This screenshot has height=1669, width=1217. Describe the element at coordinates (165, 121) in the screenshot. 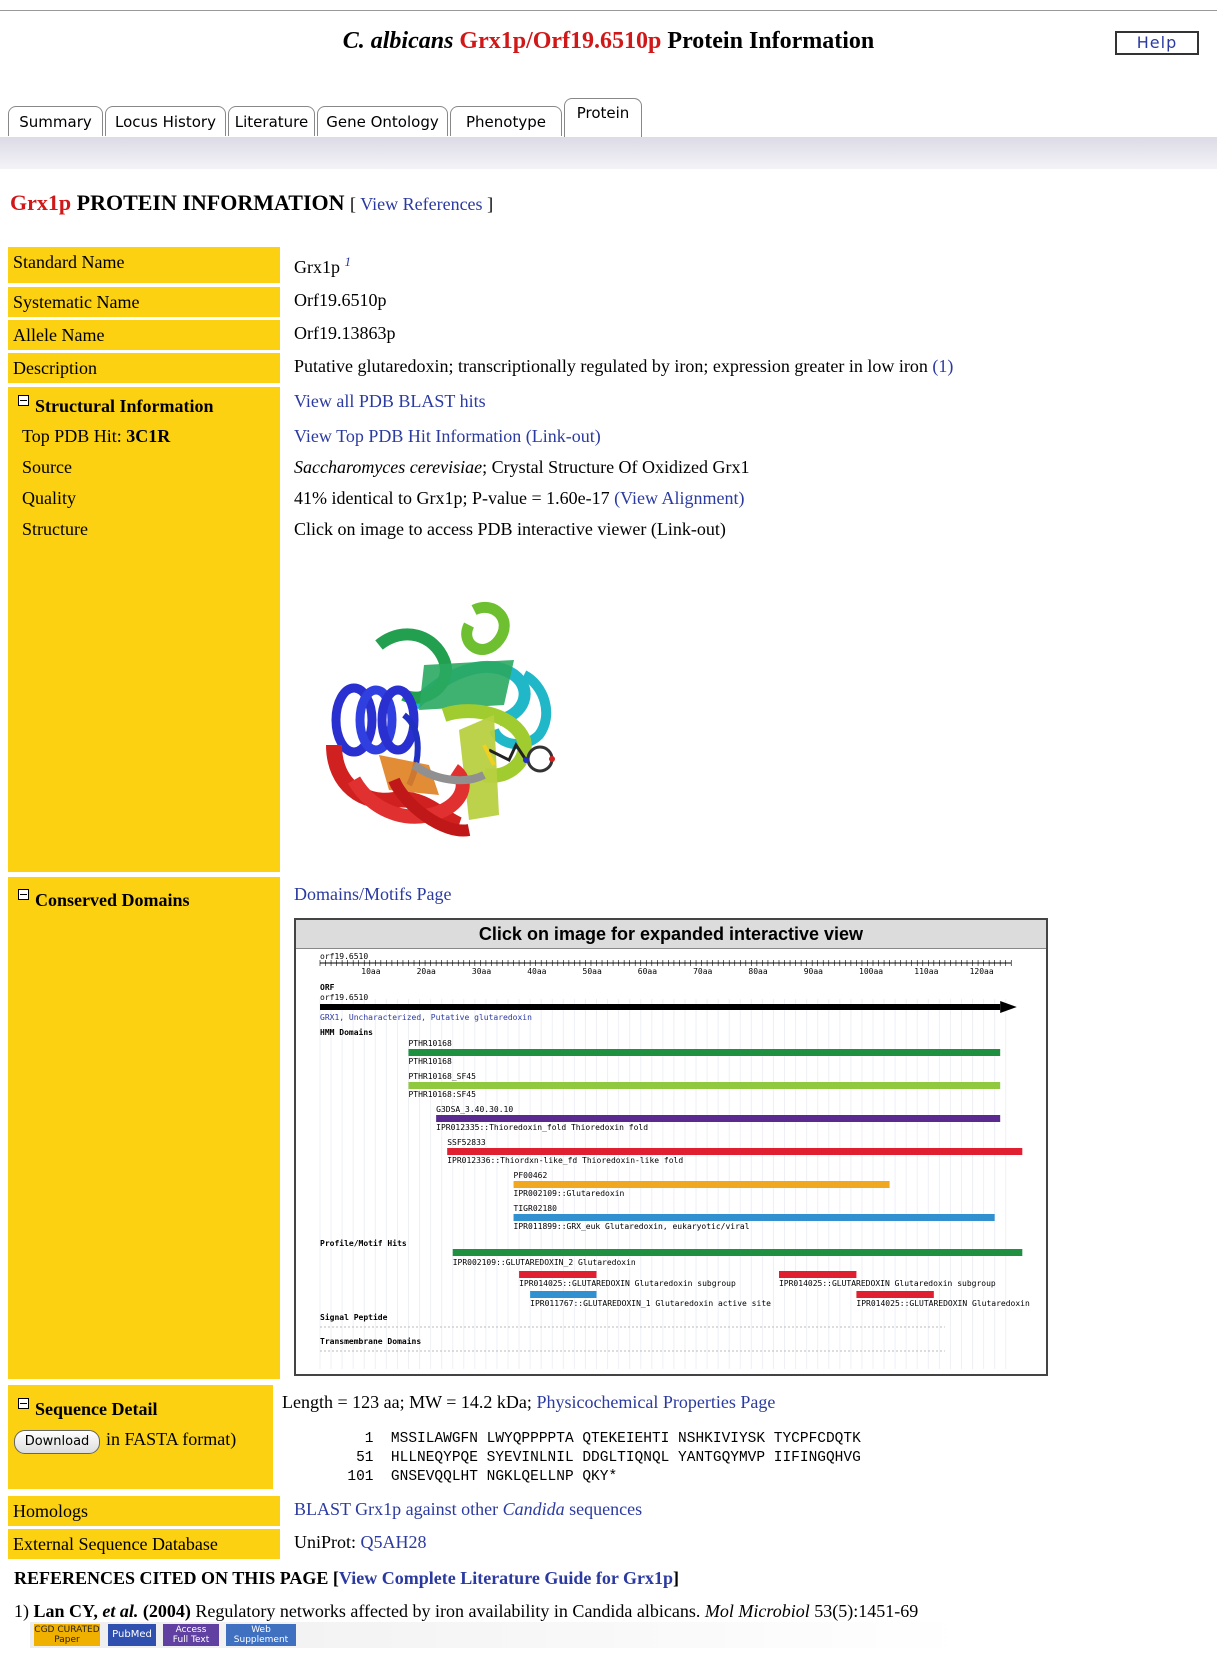

I see `tab-locus-history: Locus History` at that location.